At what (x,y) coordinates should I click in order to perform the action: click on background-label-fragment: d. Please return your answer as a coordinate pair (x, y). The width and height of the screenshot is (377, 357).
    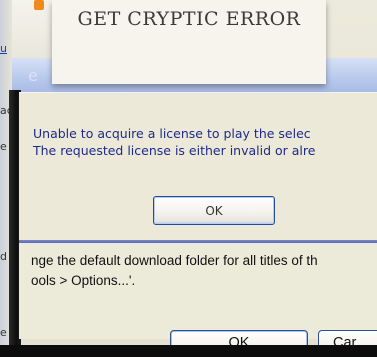
    Looking at the image, I should click on (3, 256).